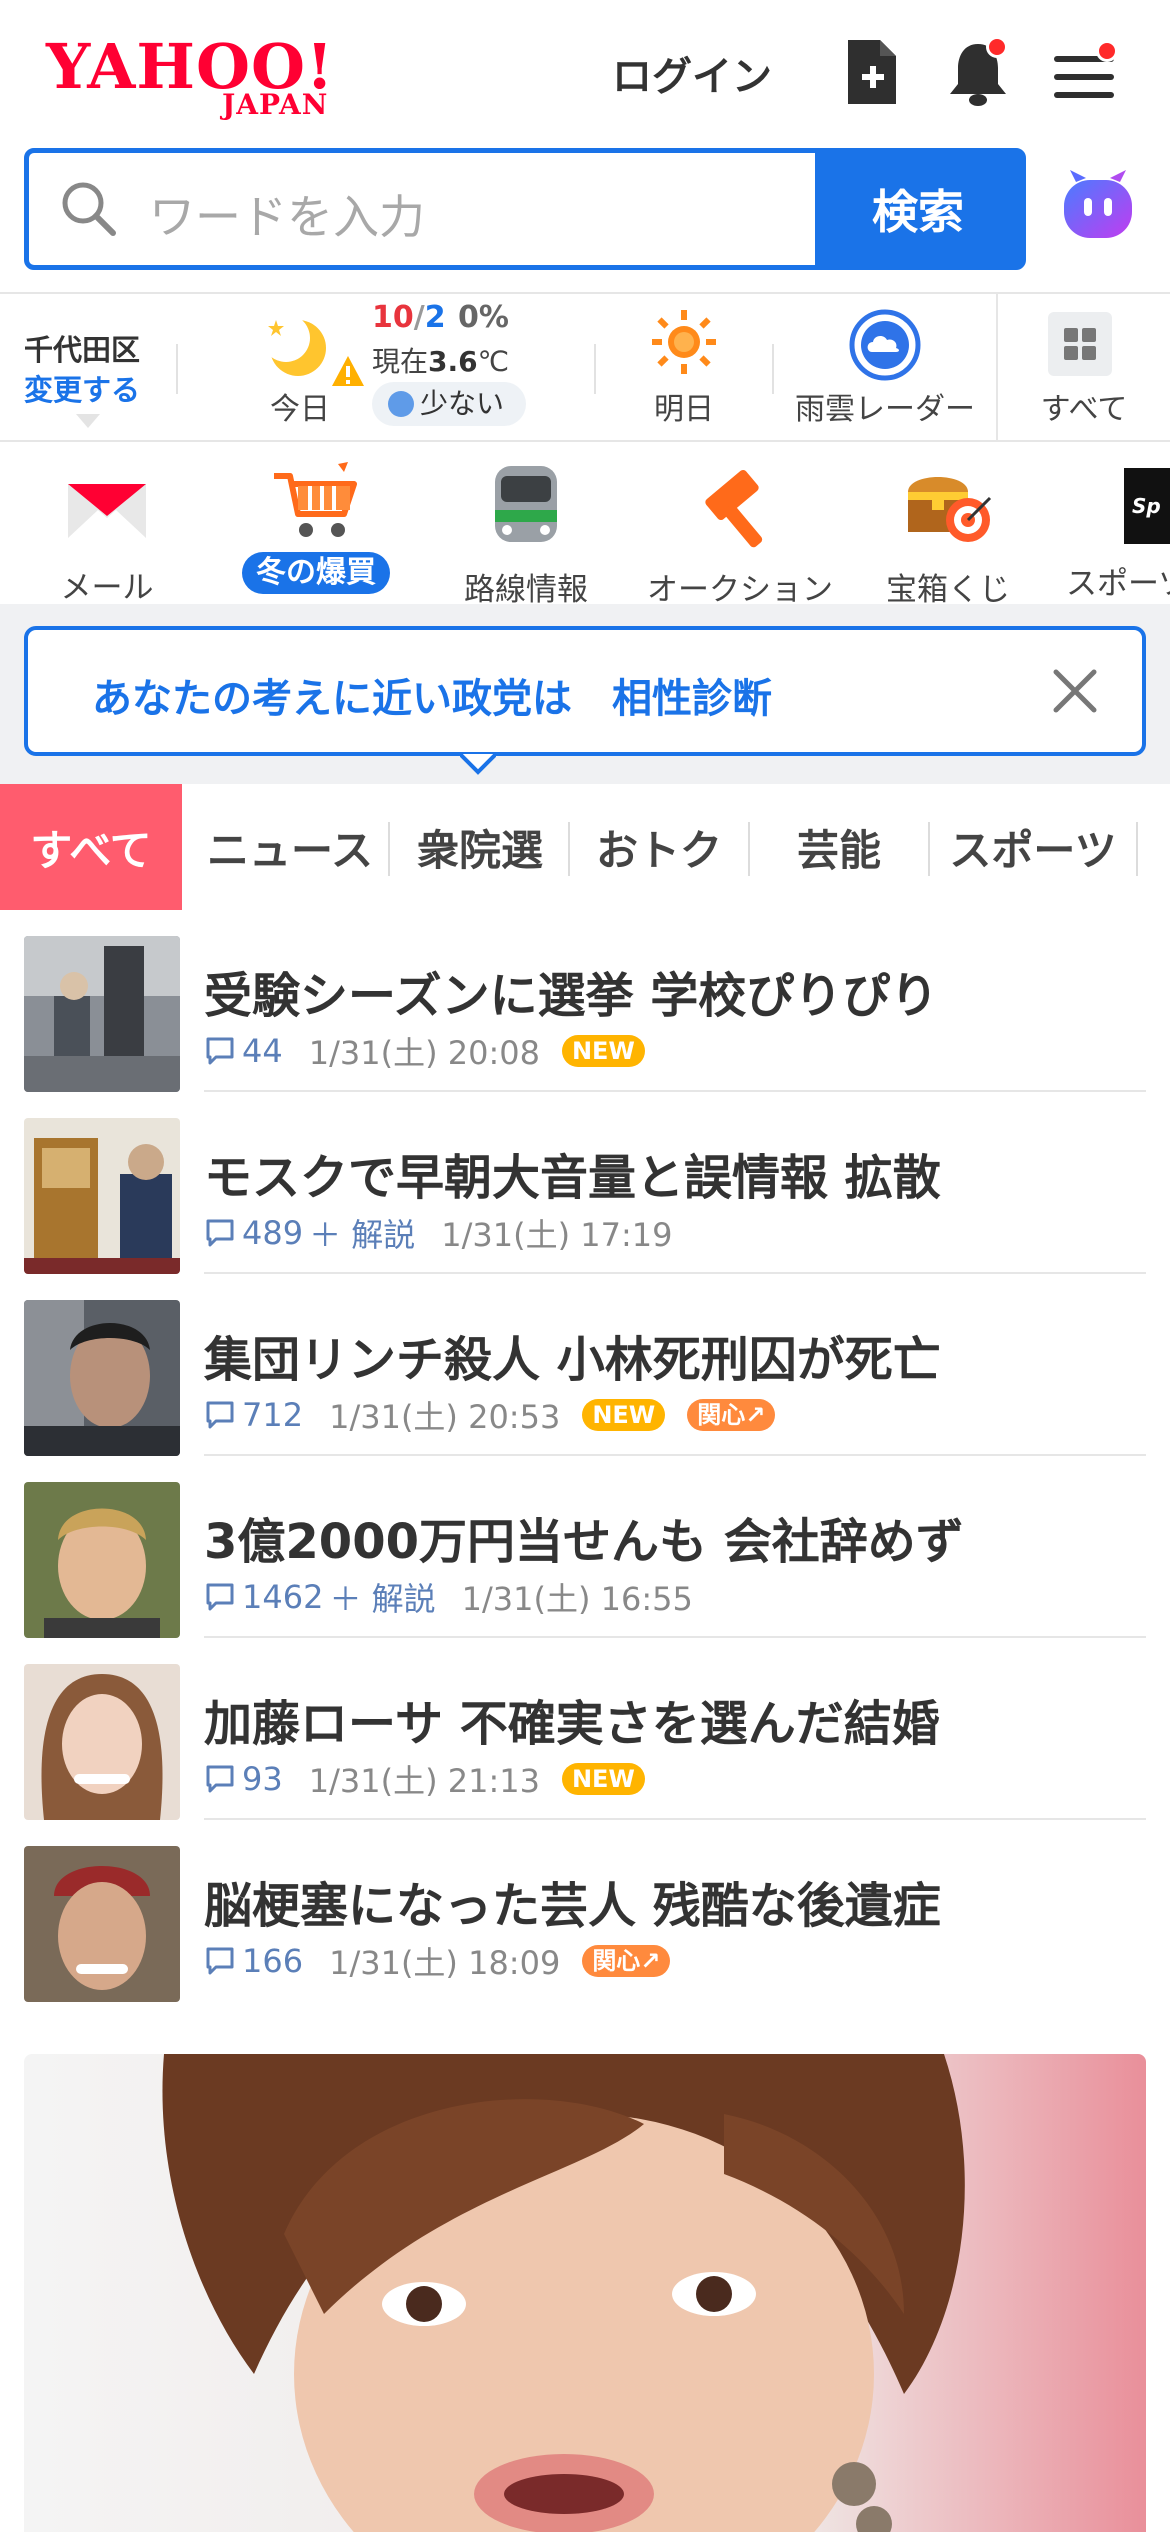 The height and width of the screenshot is (2532, 1170). Describe the element at coordinates (839, 847) in the screenshot. I see `tab-entertainment: 芸能` at that location.